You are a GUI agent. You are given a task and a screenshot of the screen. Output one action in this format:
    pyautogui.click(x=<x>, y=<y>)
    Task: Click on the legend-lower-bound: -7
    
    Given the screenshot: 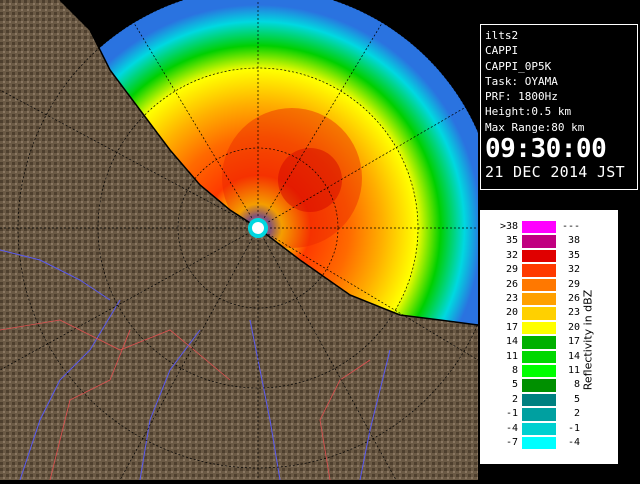 What is the action you would take?
    pyautogui.click(x=511, y=442)
    